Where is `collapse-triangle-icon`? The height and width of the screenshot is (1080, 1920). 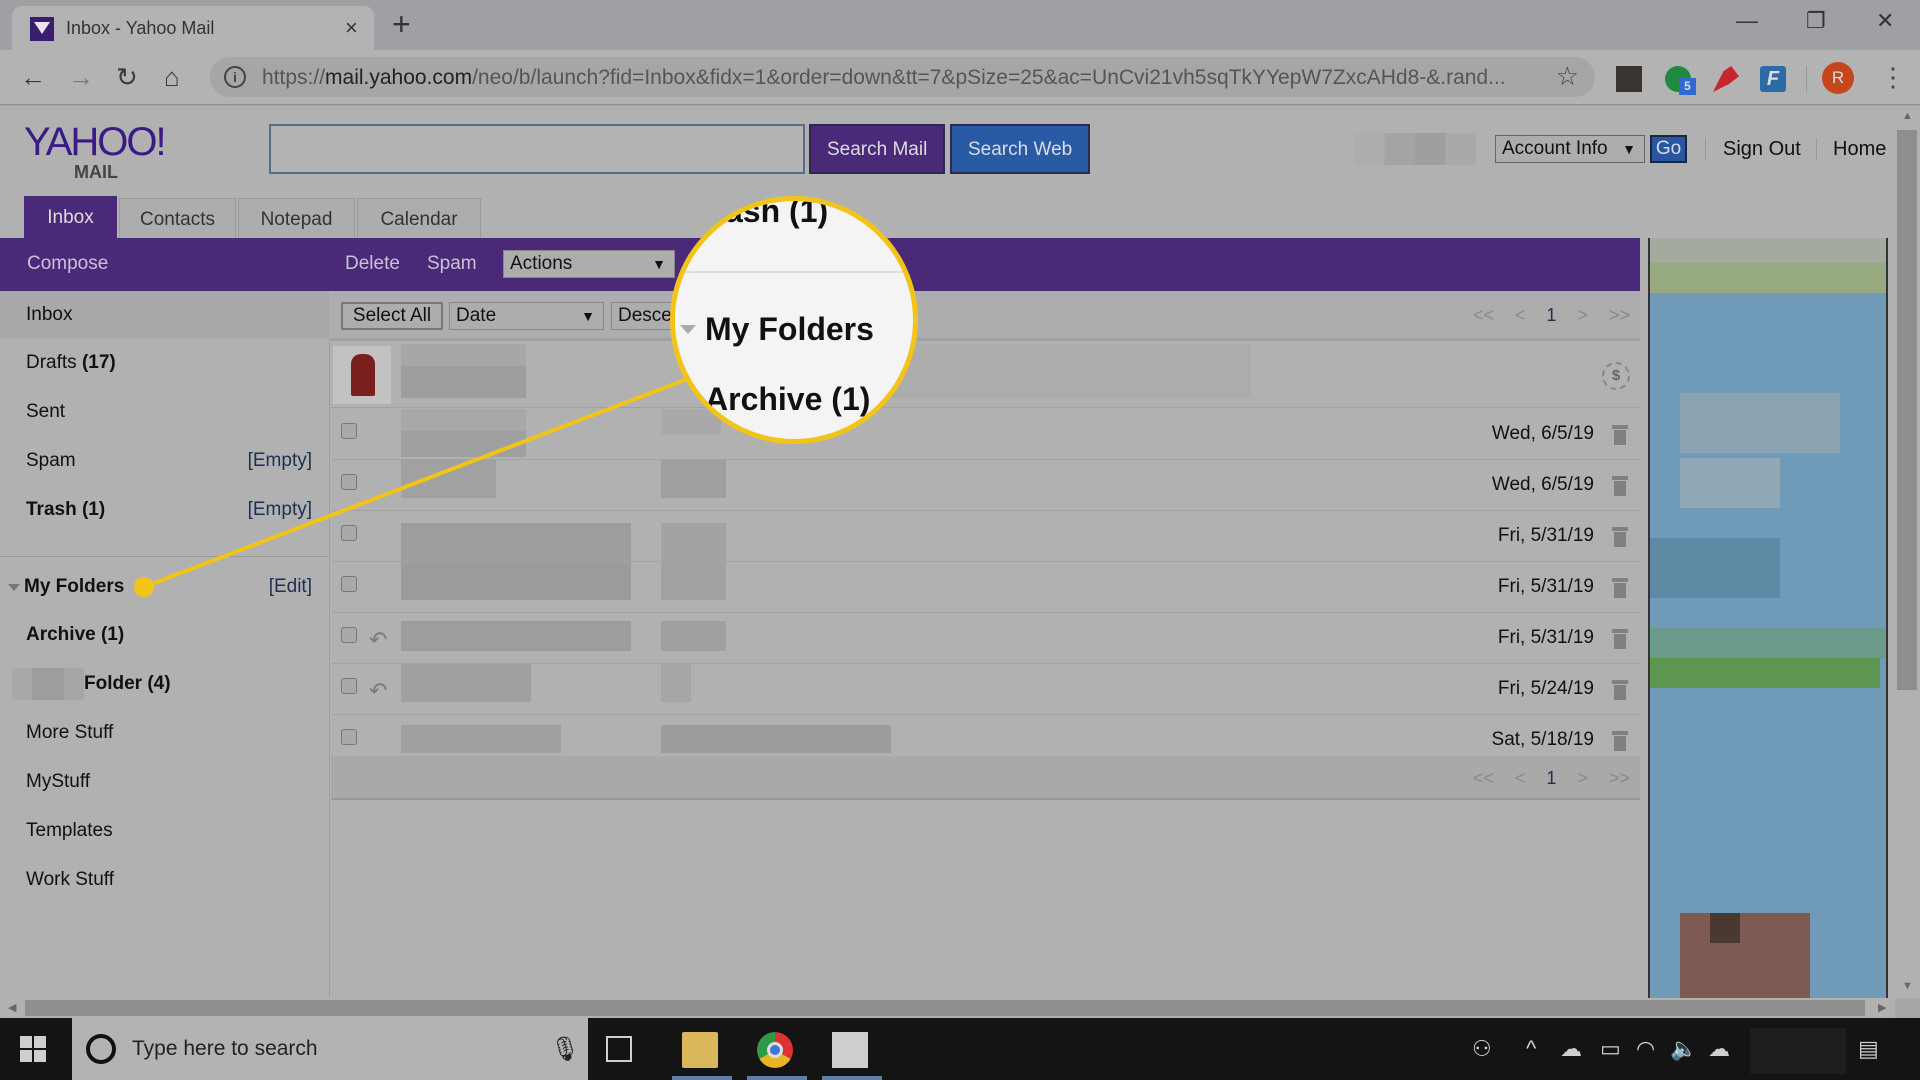
collapse-triangle-icon is located at coordinates (14, 587).